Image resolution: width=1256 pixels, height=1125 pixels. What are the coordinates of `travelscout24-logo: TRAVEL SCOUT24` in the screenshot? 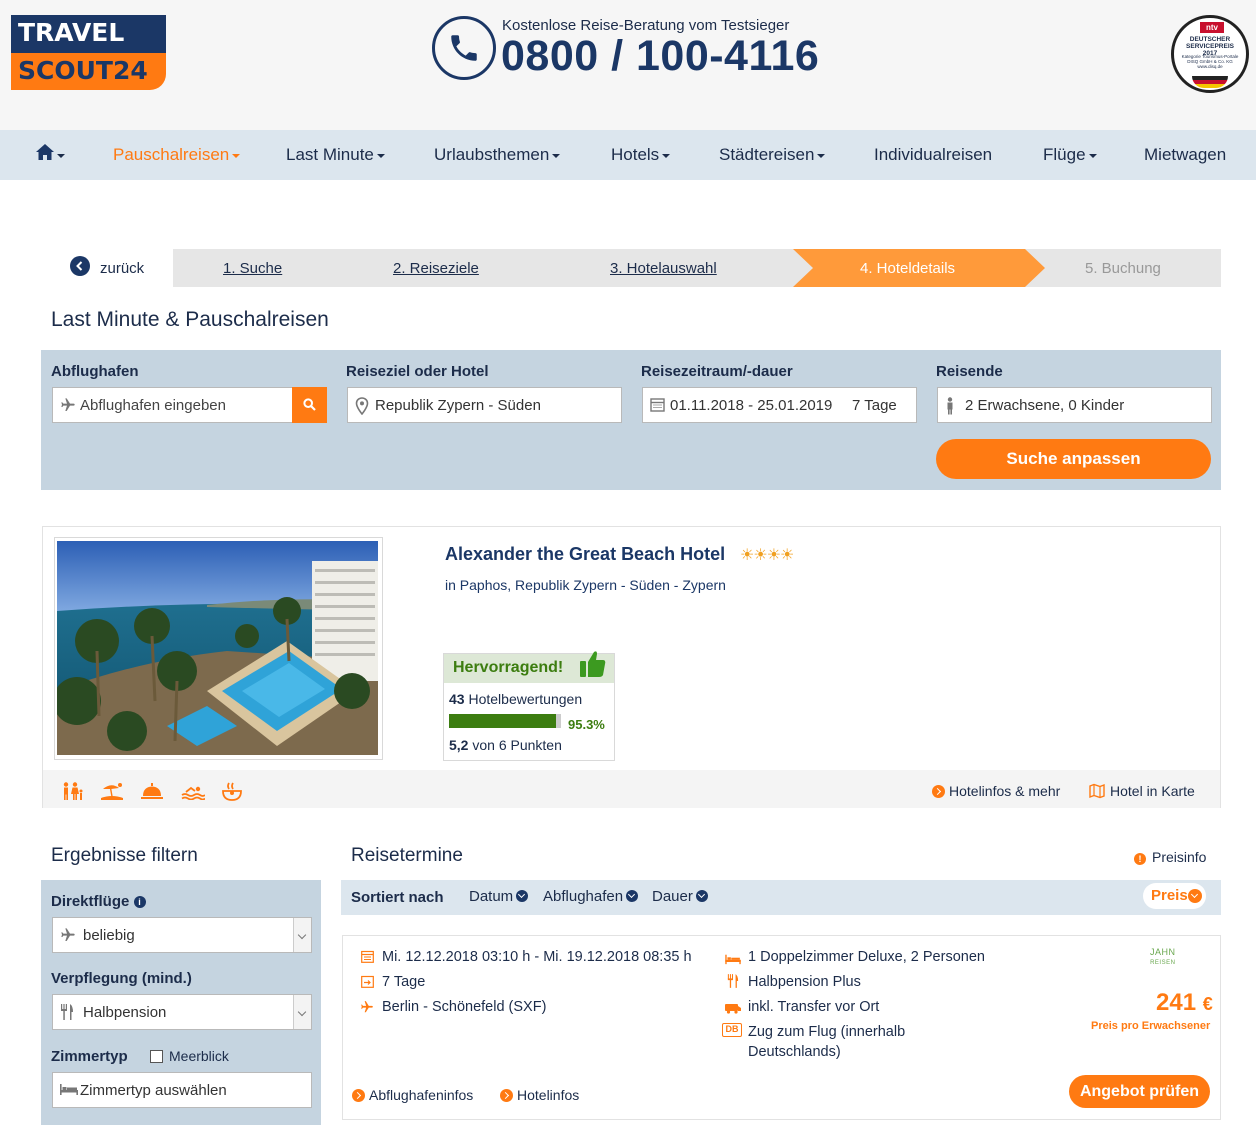 It's located at (88, 52).